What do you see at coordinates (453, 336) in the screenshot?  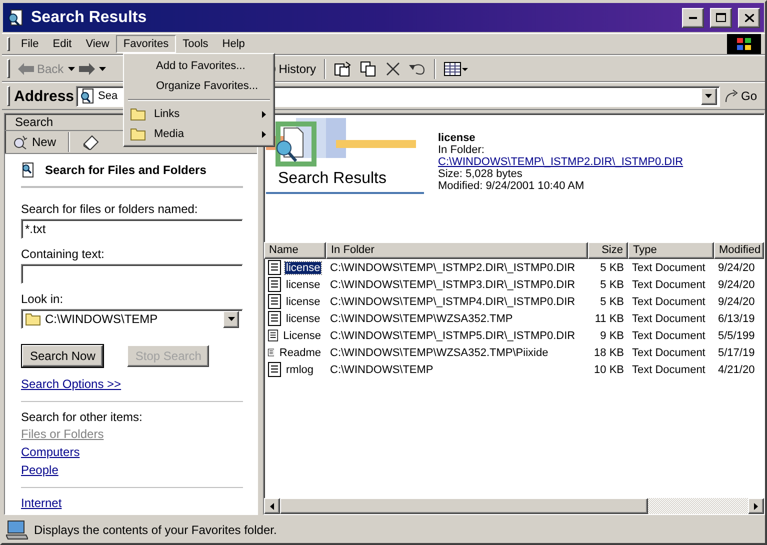 I see `table-cell: C:\WINDOWS\TEMP\_ISTMP5.DIR\_ISTMP0.DIR` at bounding box center [453, 336].